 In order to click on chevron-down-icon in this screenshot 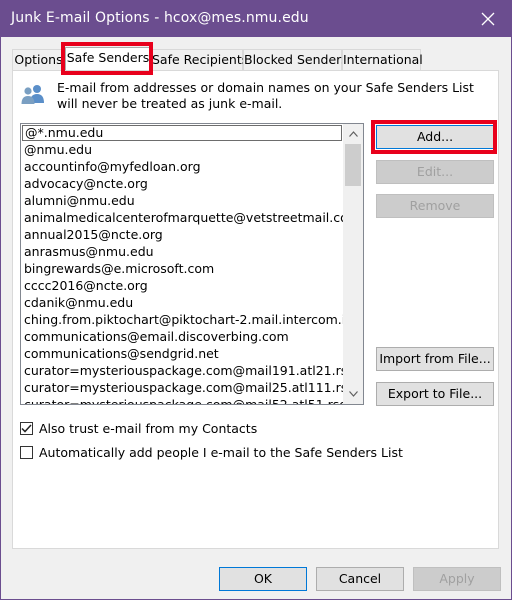, I will do `click(353, 394)`.